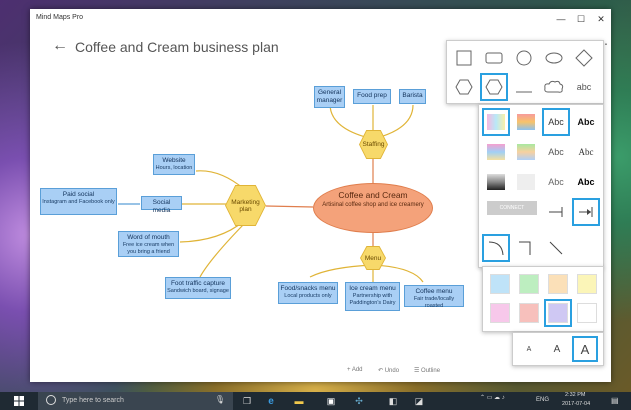 The image size is (631, 410). I want to click on system-tray-icons: ⌃ ▭ ☁ ♪, so click(492, 397).